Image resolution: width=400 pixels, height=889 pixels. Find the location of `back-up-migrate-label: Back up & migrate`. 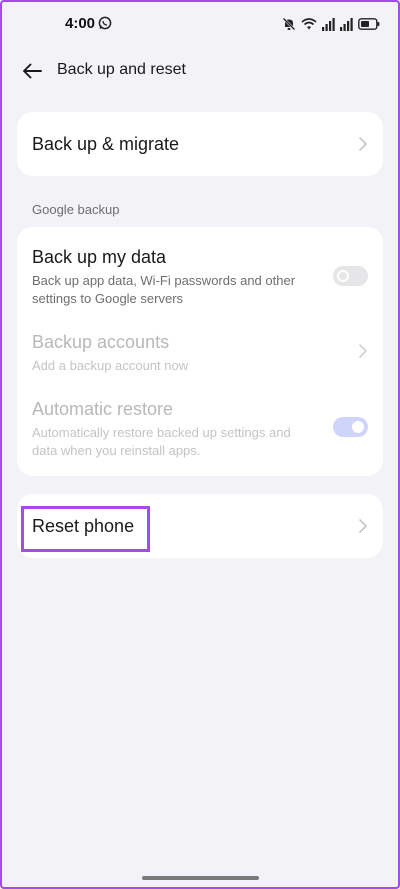

back-up-migrate-label: Back up & migrate is located at coordinates (106, 144).